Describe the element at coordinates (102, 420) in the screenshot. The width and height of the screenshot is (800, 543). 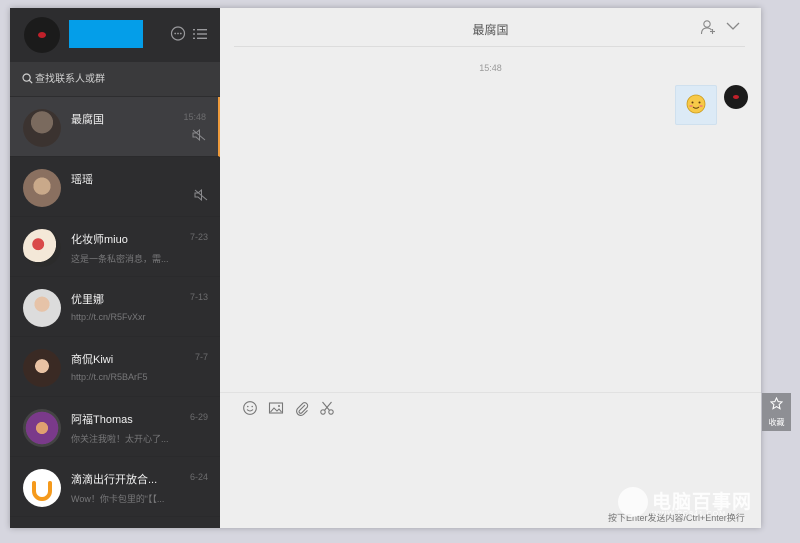
I see `contact-name: 阿福Thomas` at that location.